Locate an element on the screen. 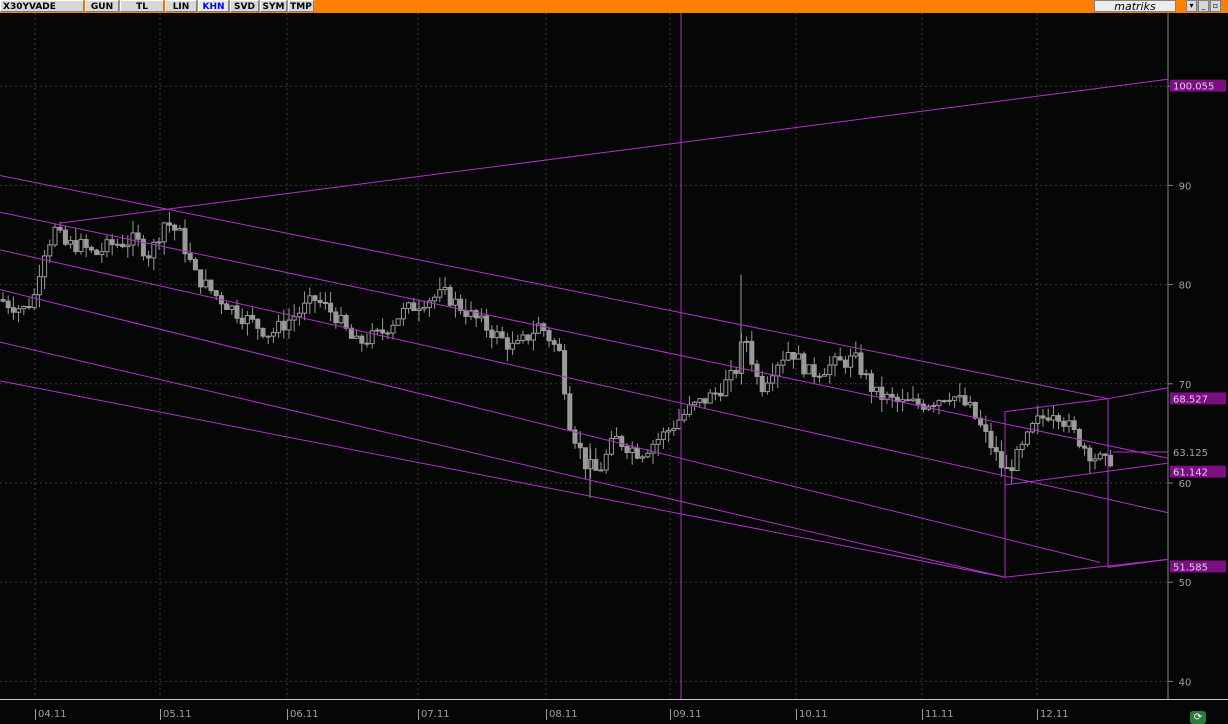 This screenshot has width=1228, height=724. sym-button: SYM is located at coordinates (273, 6).